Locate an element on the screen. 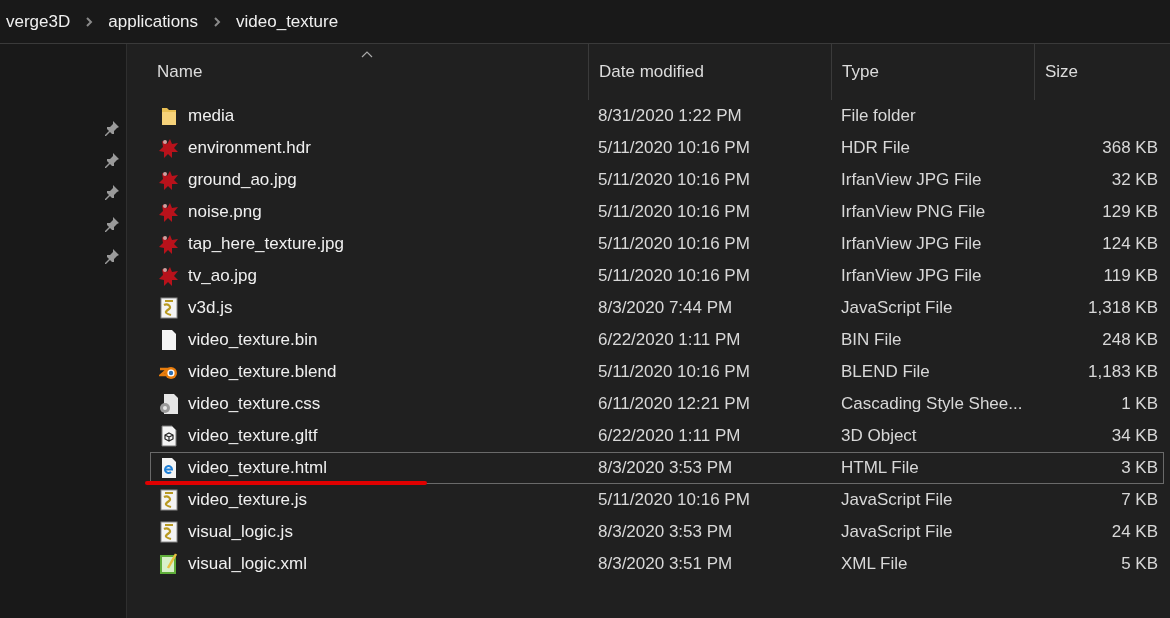 The height and width of the screenshot is (618, 1170). file-row: visual_logic.xml 8/3/2020 3:51 PM XML File 5 KB is located at coordinates (657, 564).